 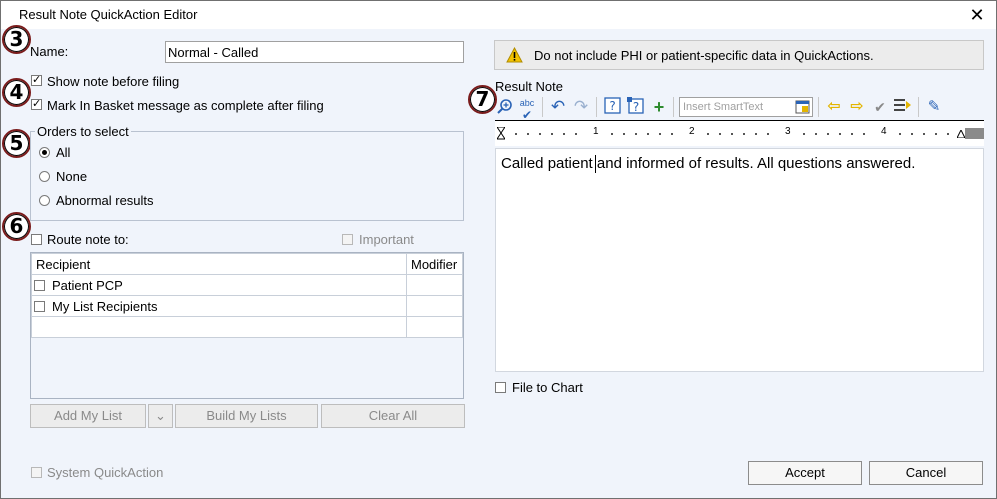 What do you see at coordinates (393, 416) in the screenshot?
I see `clear-all-button: Clear All` at bounding box center [393, 416].